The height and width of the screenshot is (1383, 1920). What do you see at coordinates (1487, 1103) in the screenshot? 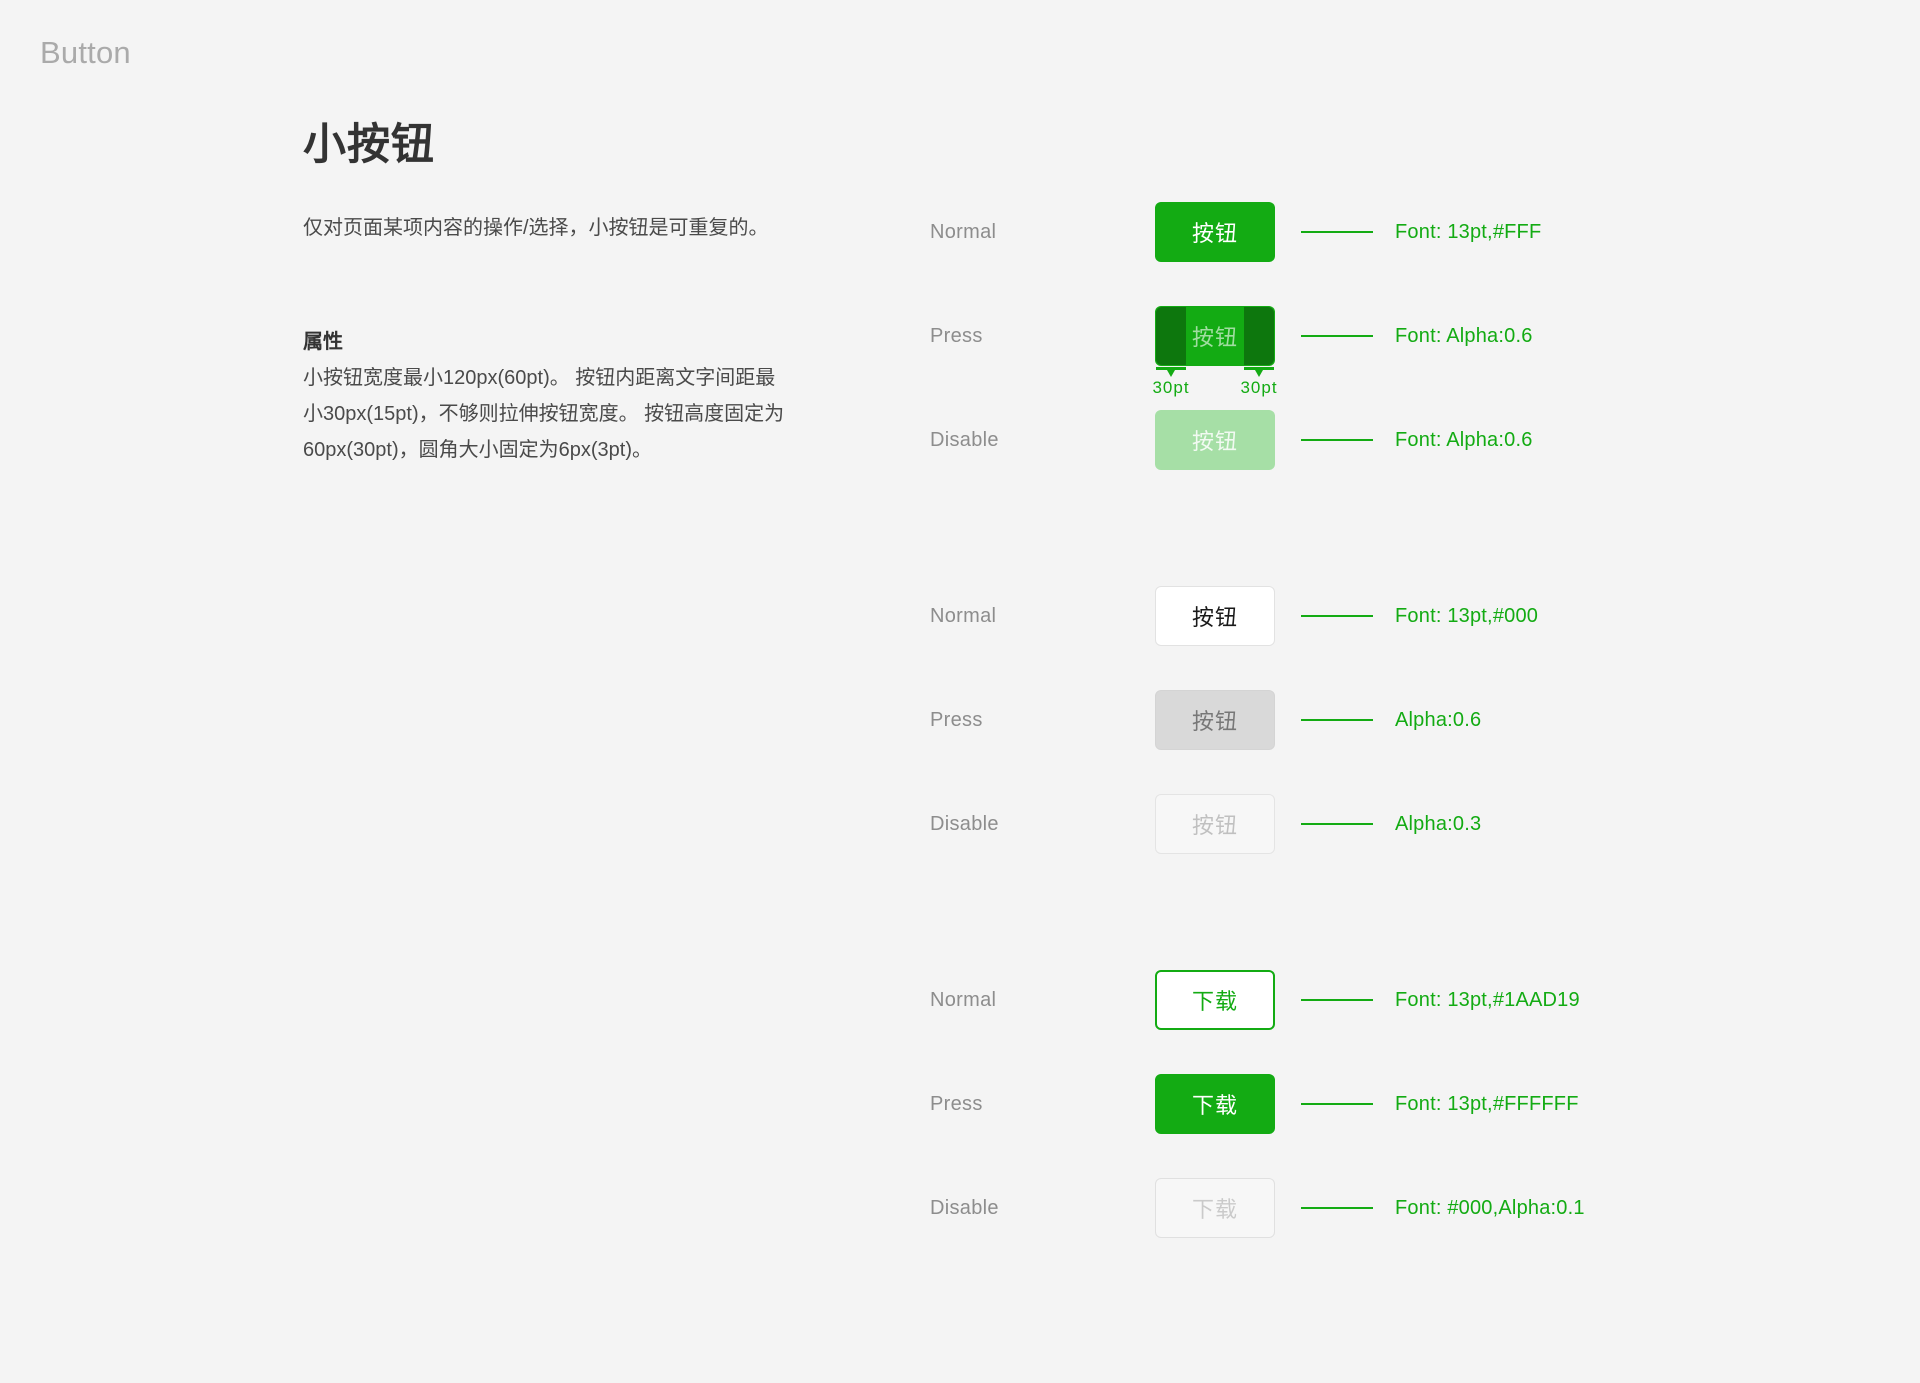
I see `annotation-text: Font: 13pt,#FFFFFF` at bounding box center [1487, 1103].